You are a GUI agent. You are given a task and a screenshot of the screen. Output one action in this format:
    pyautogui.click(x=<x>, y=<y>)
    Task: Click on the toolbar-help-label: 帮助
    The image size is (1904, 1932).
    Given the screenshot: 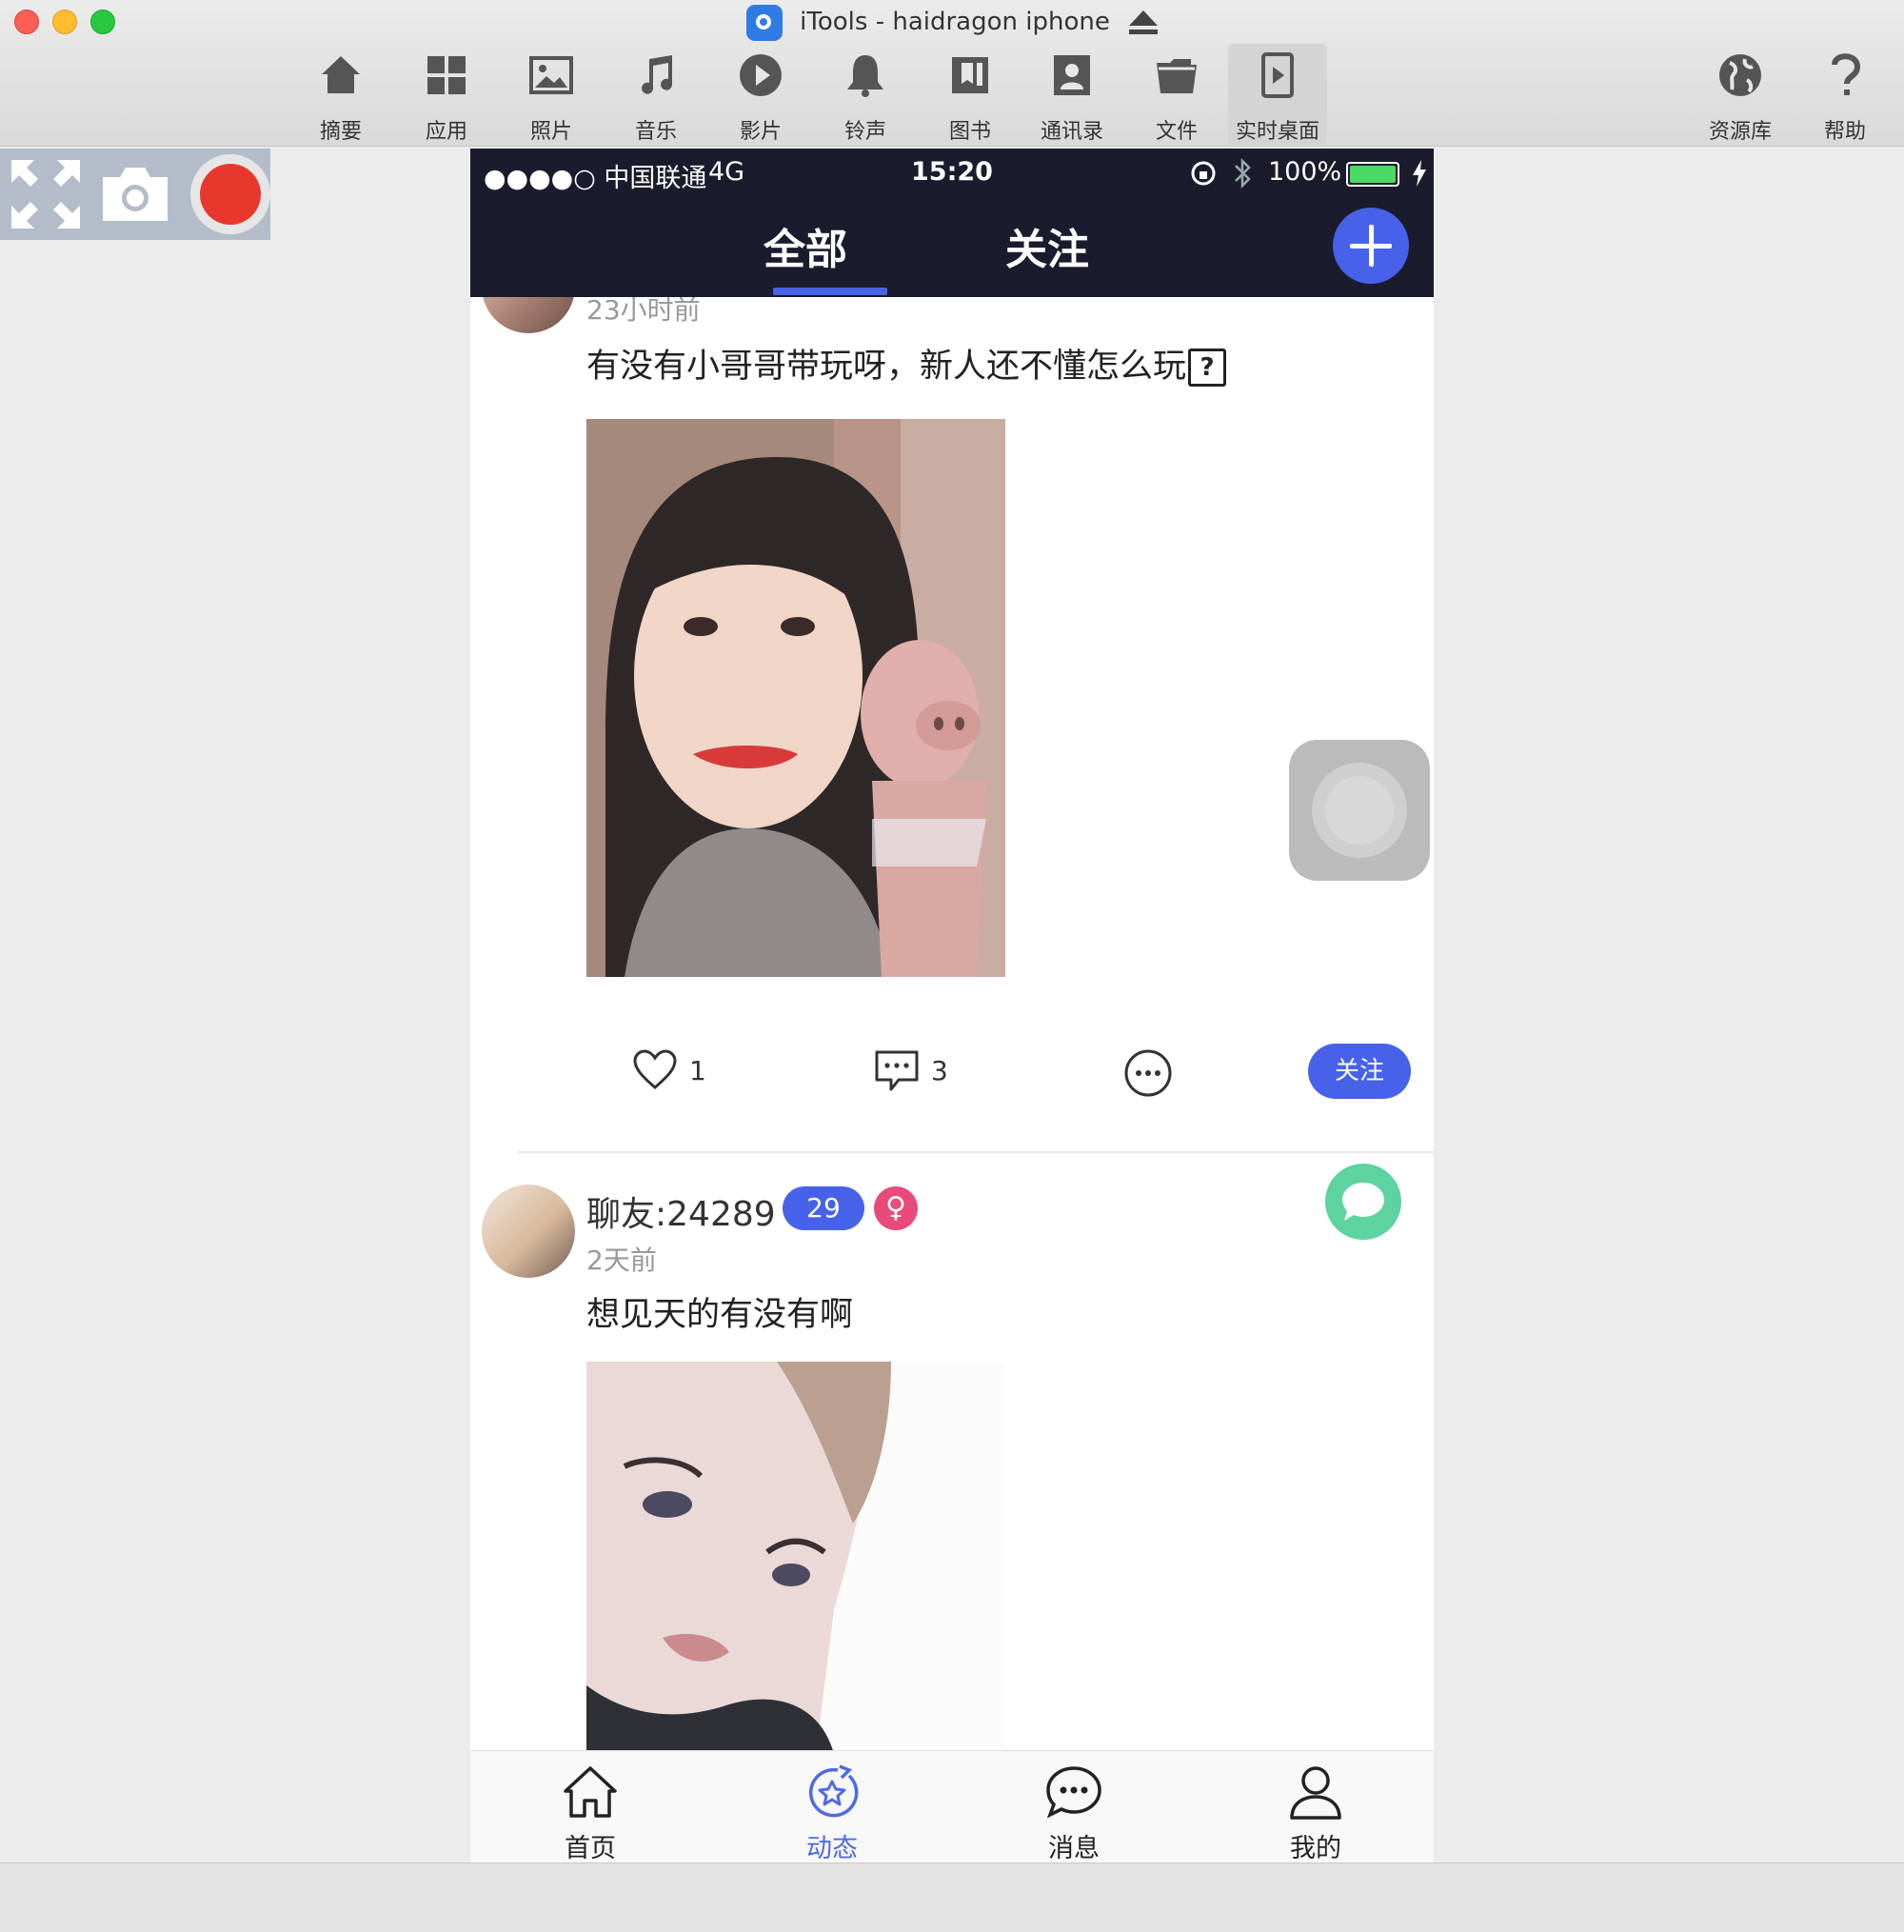 What is the action you would take?
    pyautogui.click(x=1844, y=132)
    